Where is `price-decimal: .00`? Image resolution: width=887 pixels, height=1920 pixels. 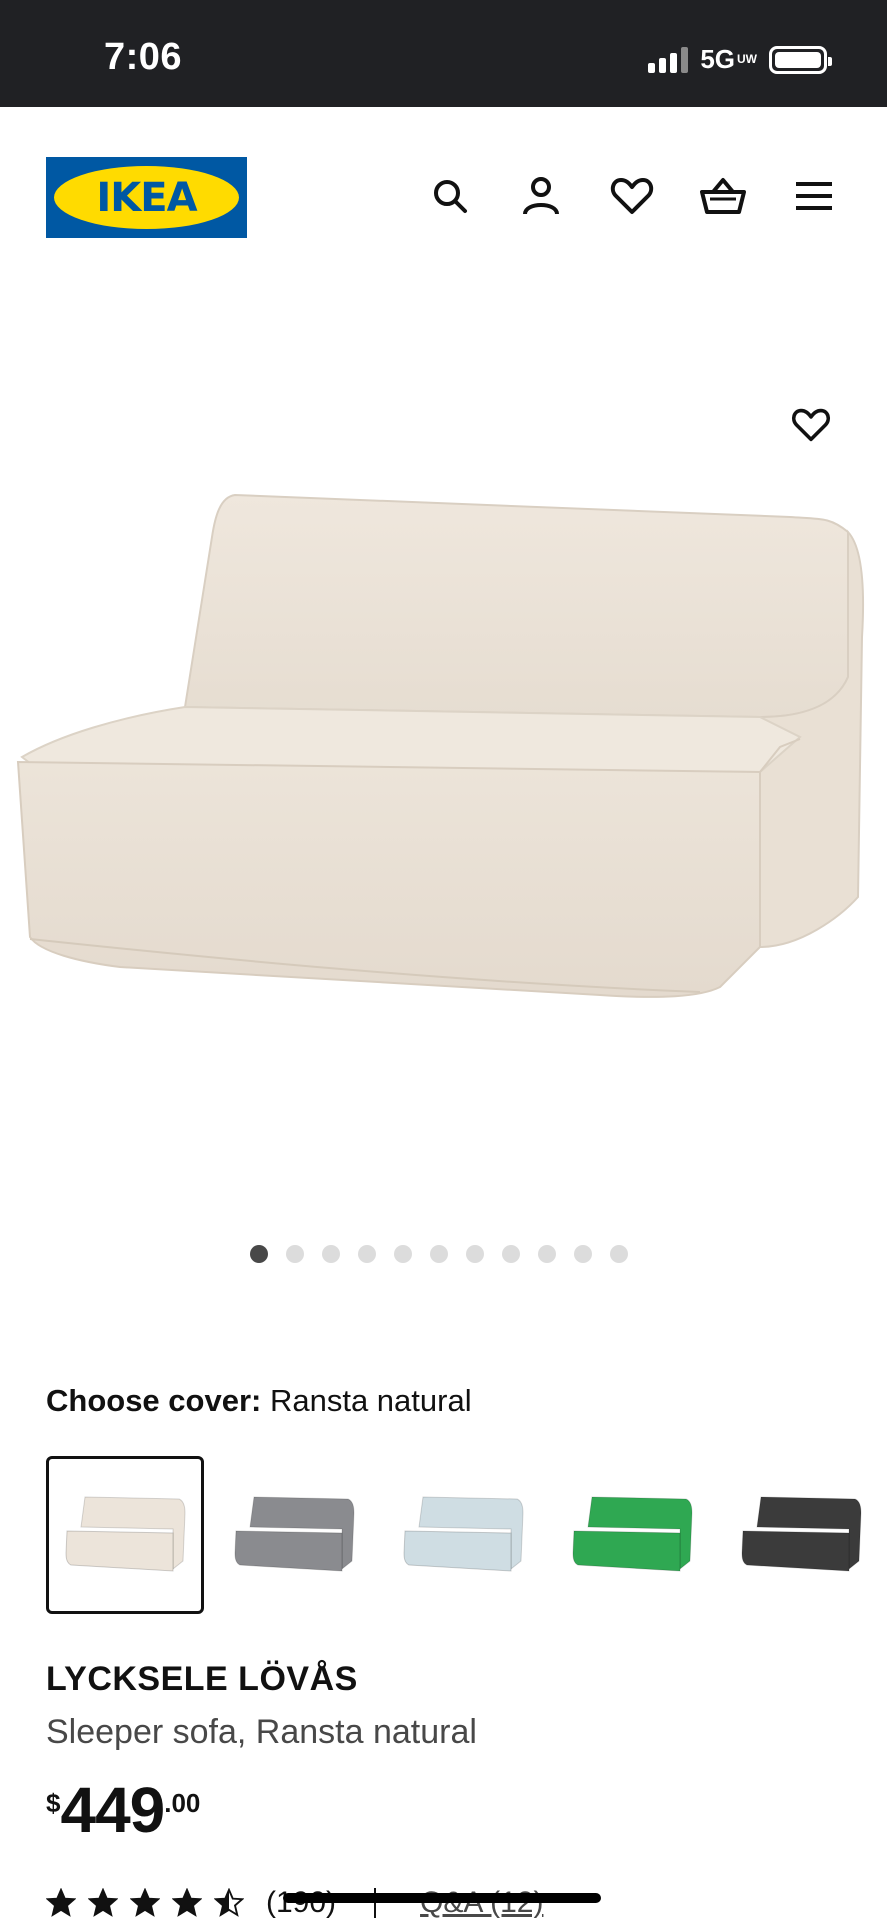 price-decimal: .00 is located at coordinates (182, 1803).